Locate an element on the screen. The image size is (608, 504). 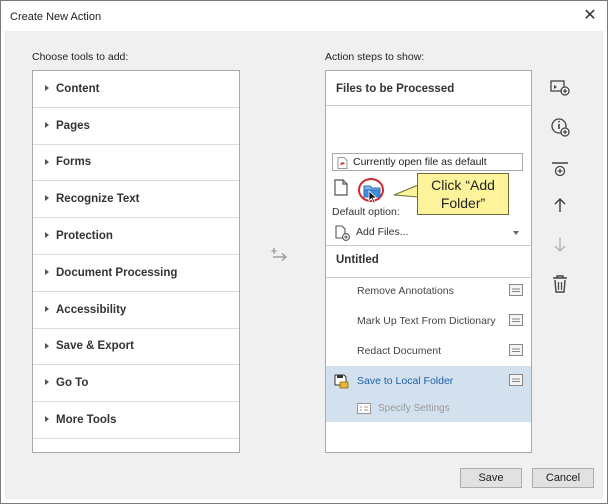
step-label: Mark Up Text From Dictionary is located at coordinates (426, 321).